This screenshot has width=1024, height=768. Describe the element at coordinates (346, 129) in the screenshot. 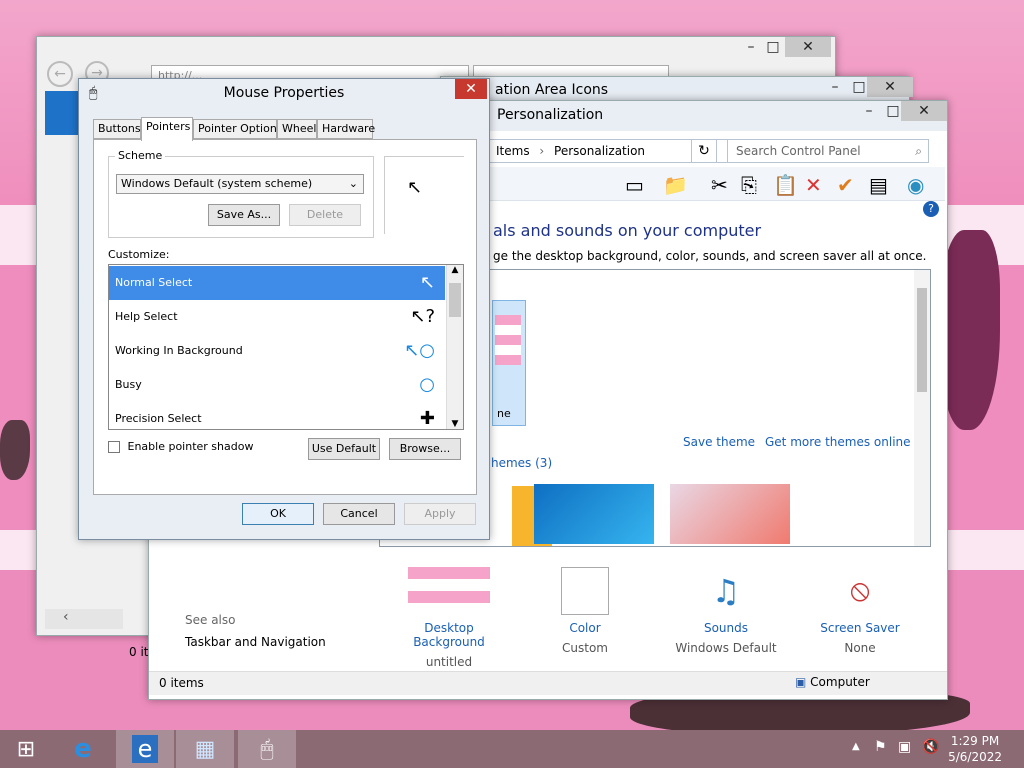

I see `tab-hardware: Hardware` at that location.